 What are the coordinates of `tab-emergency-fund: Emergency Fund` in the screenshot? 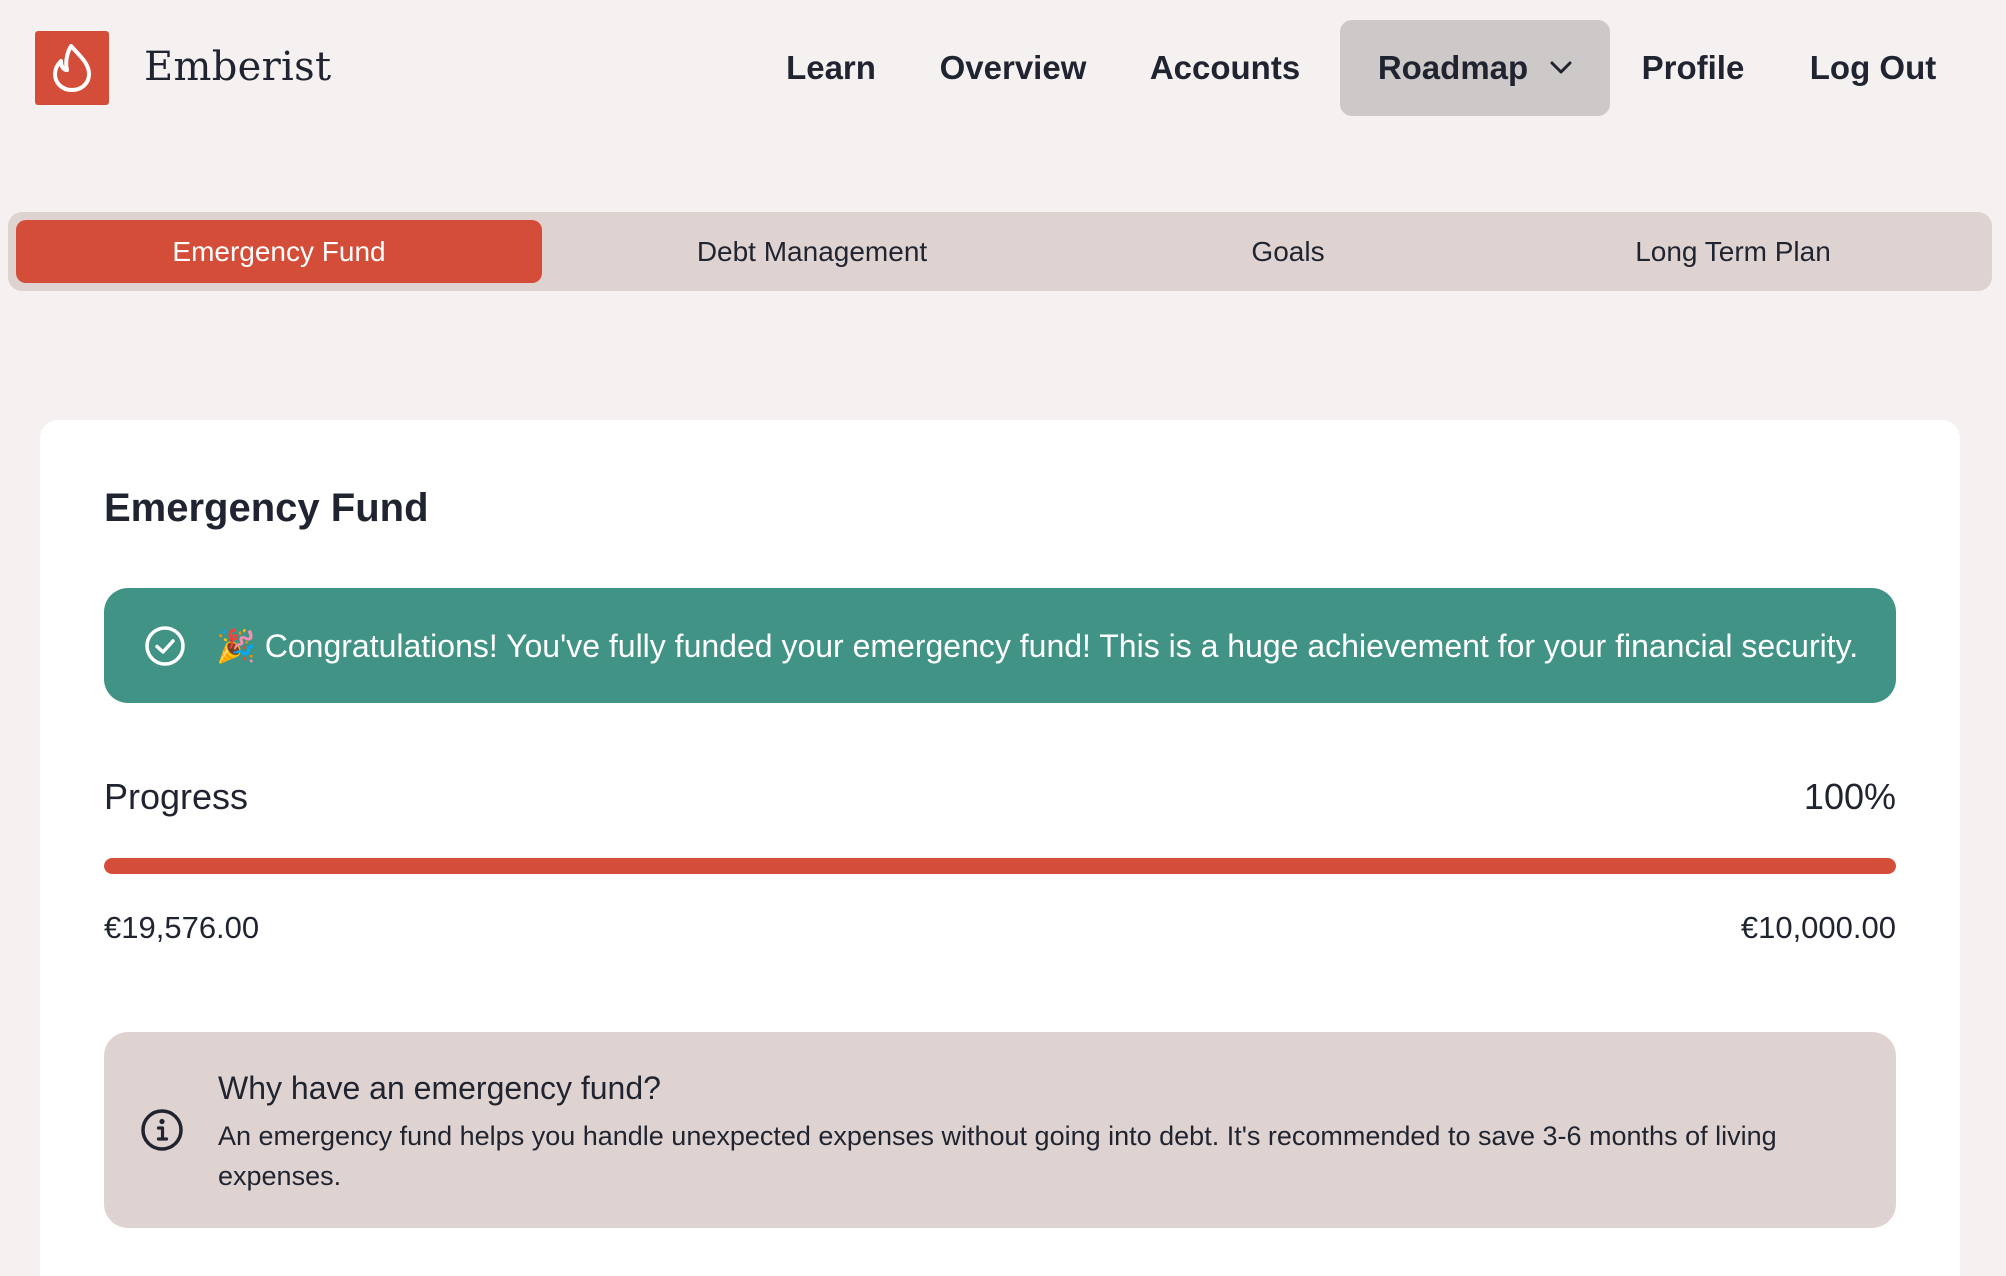 It's located at (279, 251).